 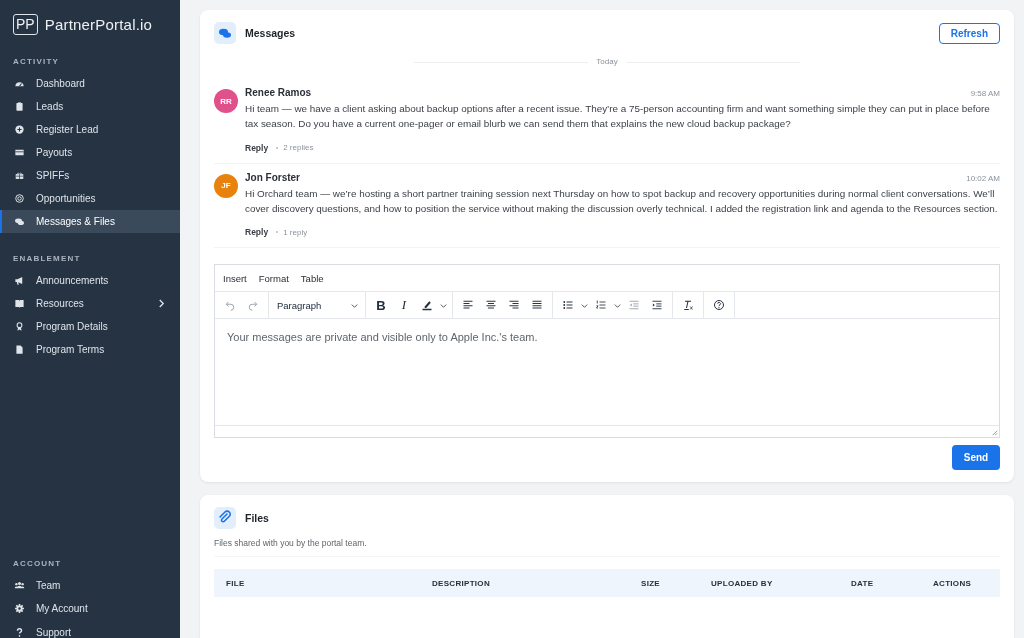 I want to click on bold-button: B, so click(x=381, y=305).